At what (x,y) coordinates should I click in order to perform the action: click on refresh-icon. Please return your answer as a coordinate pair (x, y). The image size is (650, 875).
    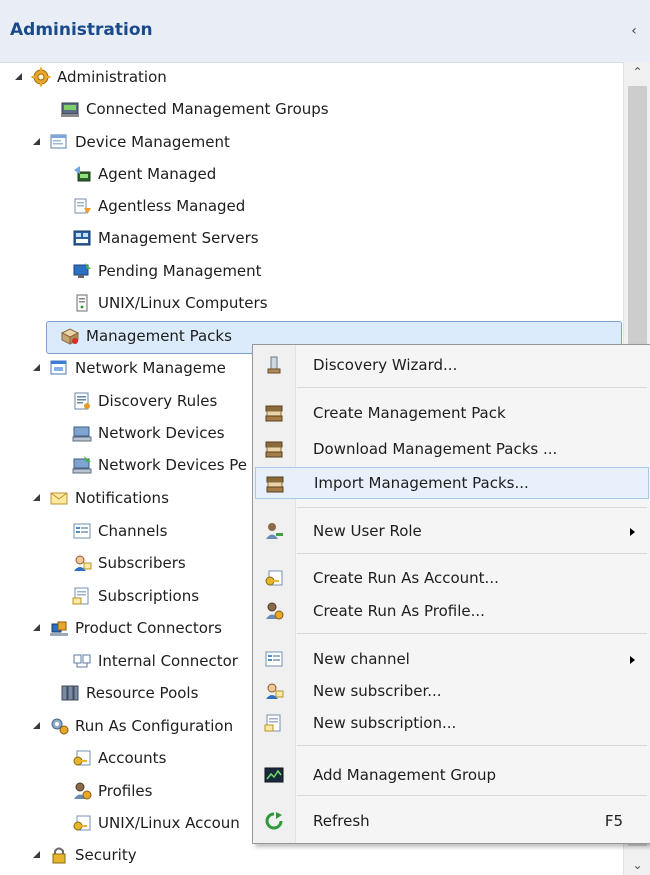
    Looking at the image, I should click on (274, 820).